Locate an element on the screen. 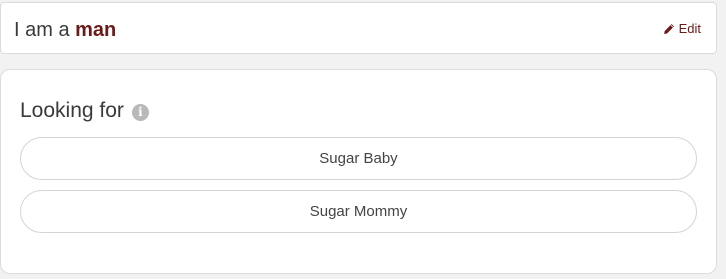  pencil-icon is located at coordinates (669, 29).